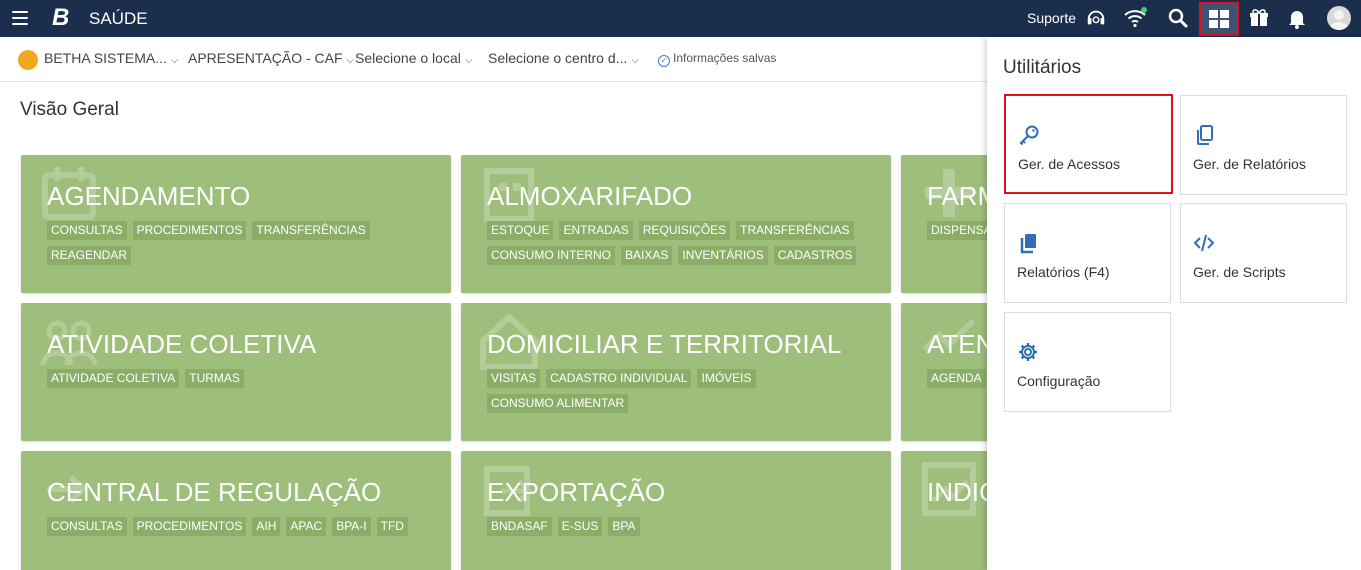 The width and height of the screenshot is (1361, 570). What do you see at coordinates (514, 378) in the screenshot?
I see `card-tag-link: VISITAS` at bounding box center [514, 378].